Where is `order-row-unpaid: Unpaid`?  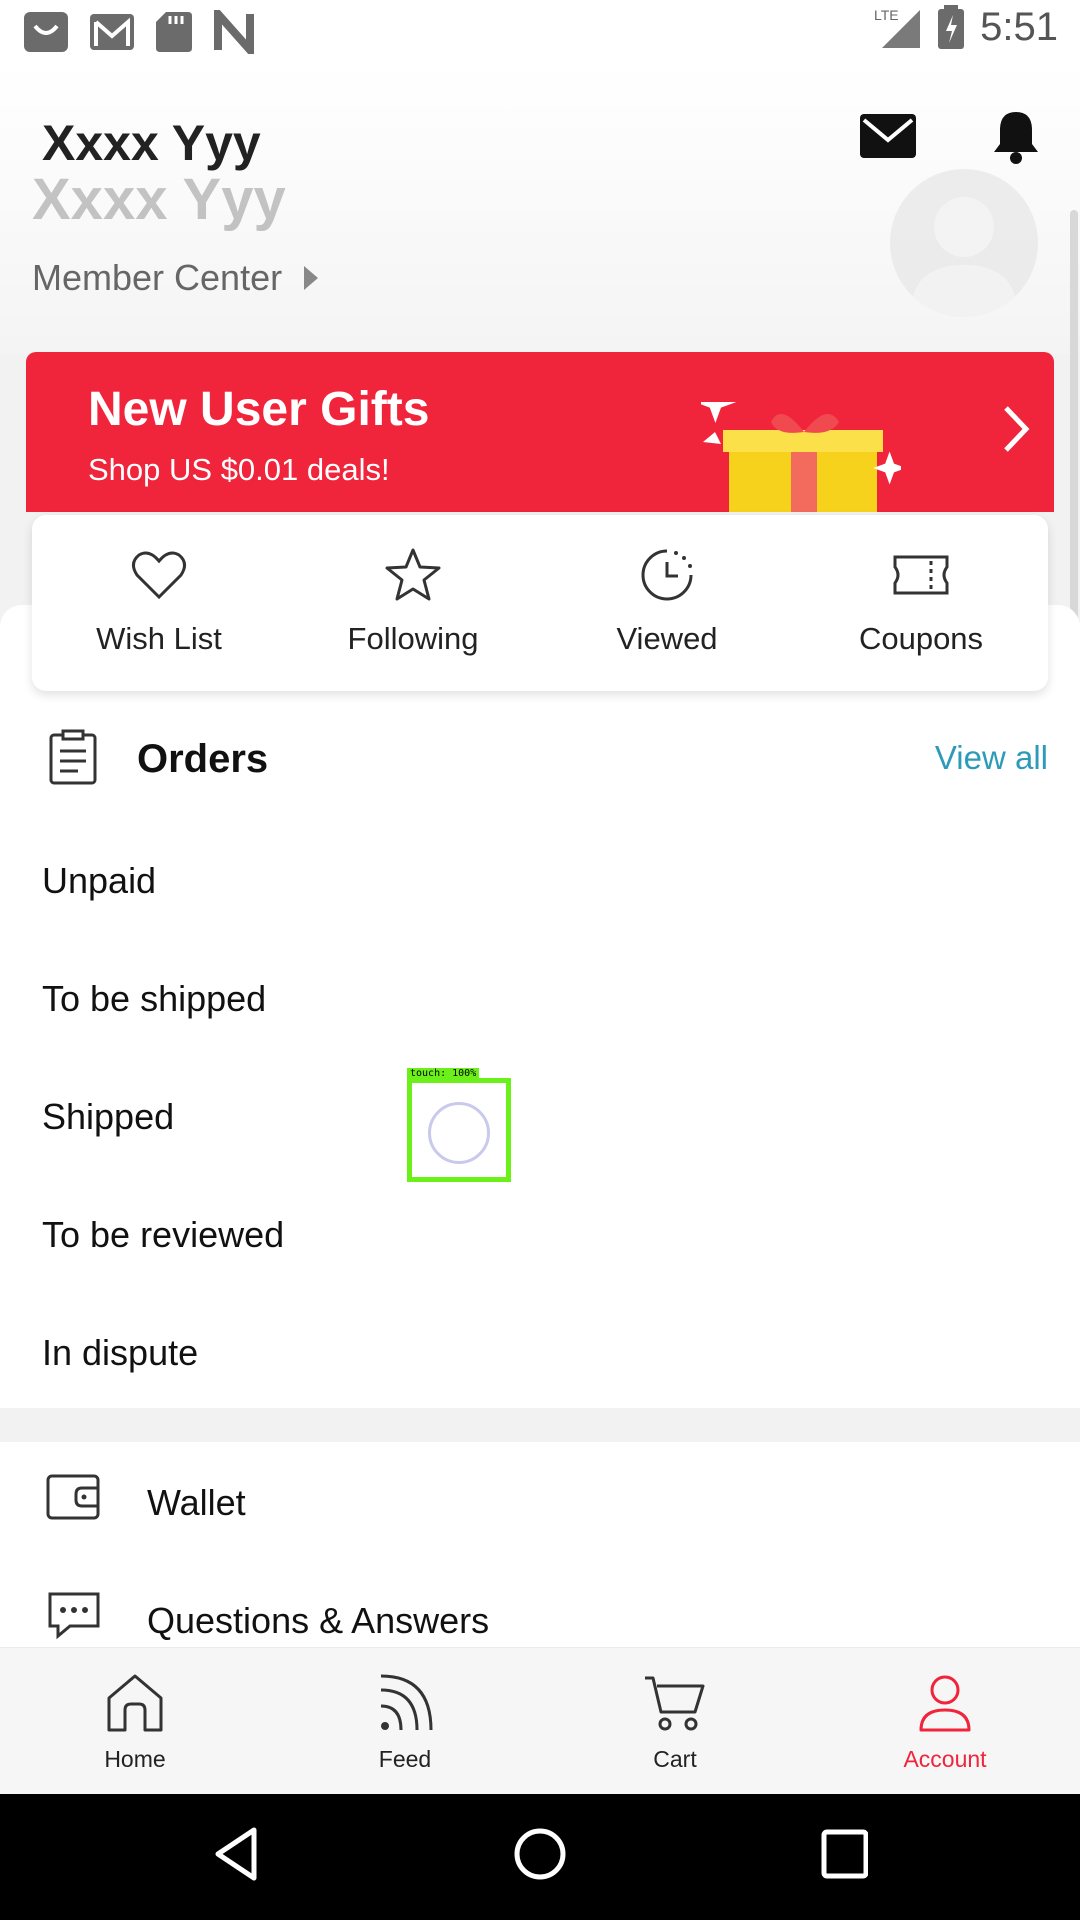 order-row-unpaid: Unpaid is located at coordinates (99, 881).